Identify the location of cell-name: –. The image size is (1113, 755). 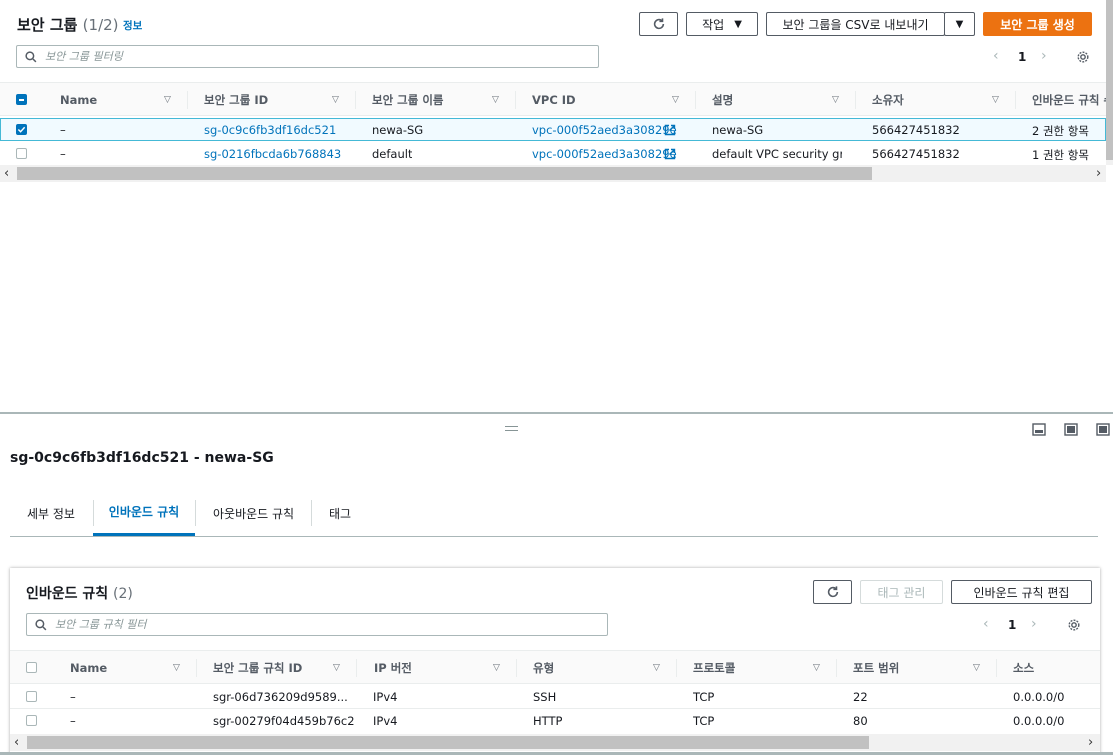
(63, 130).